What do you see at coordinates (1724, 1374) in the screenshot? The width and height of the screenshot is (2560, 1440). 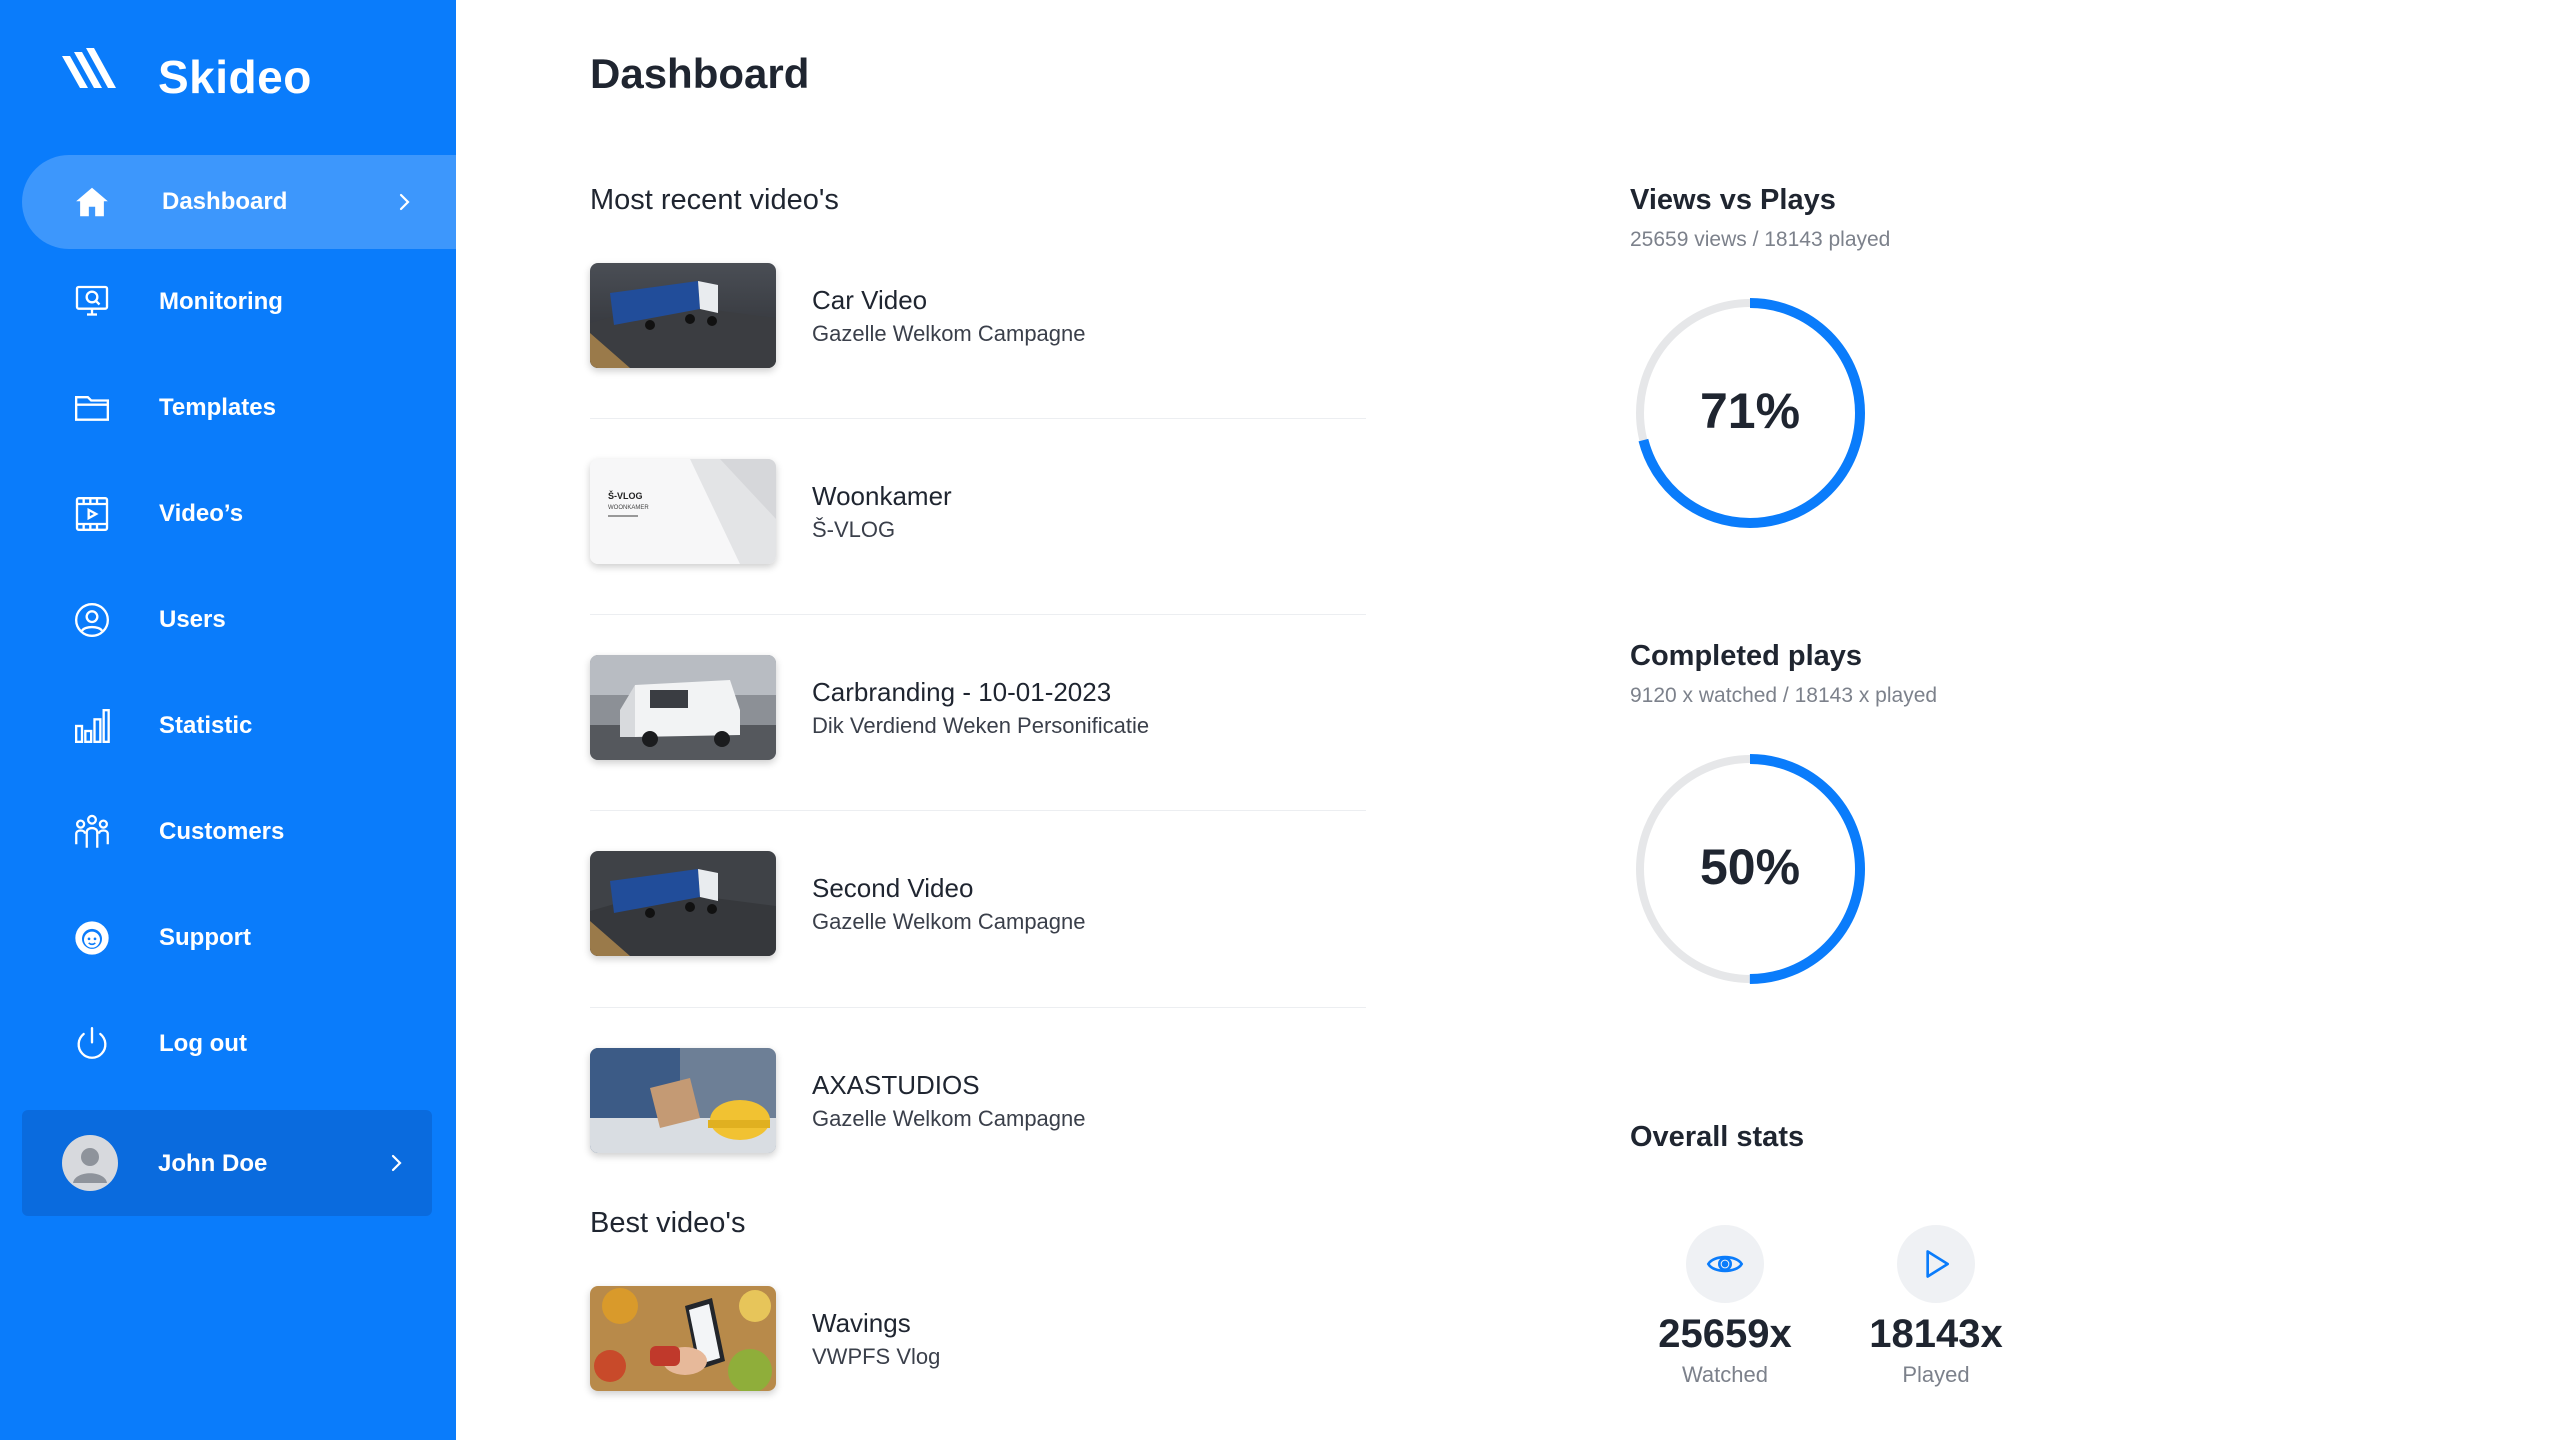 I see `watched-label: Watched` at bounding box center [1724, 1374].